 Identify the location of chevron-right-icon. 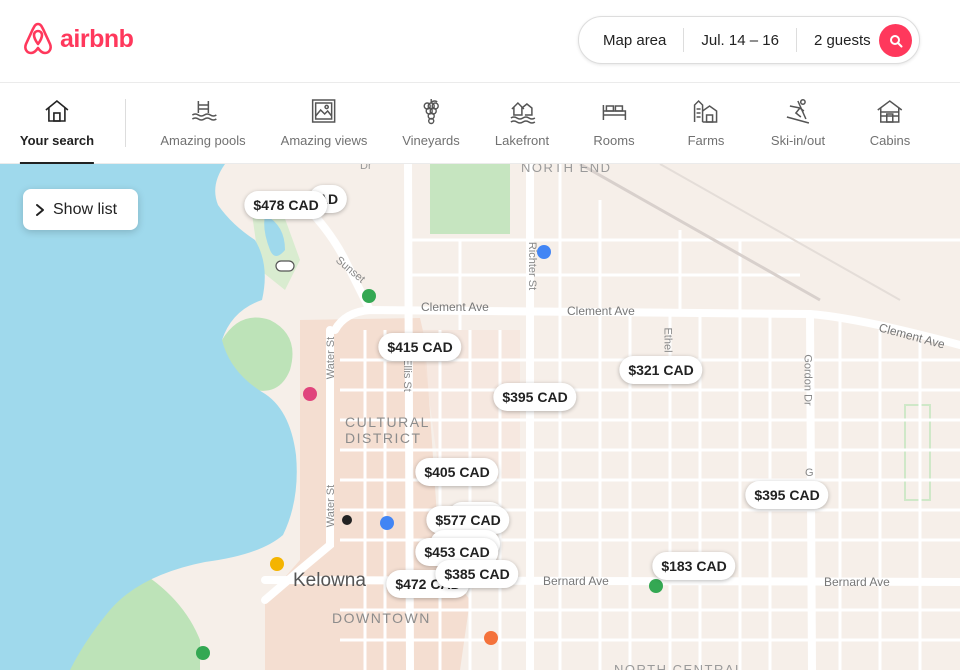
(40, 209).